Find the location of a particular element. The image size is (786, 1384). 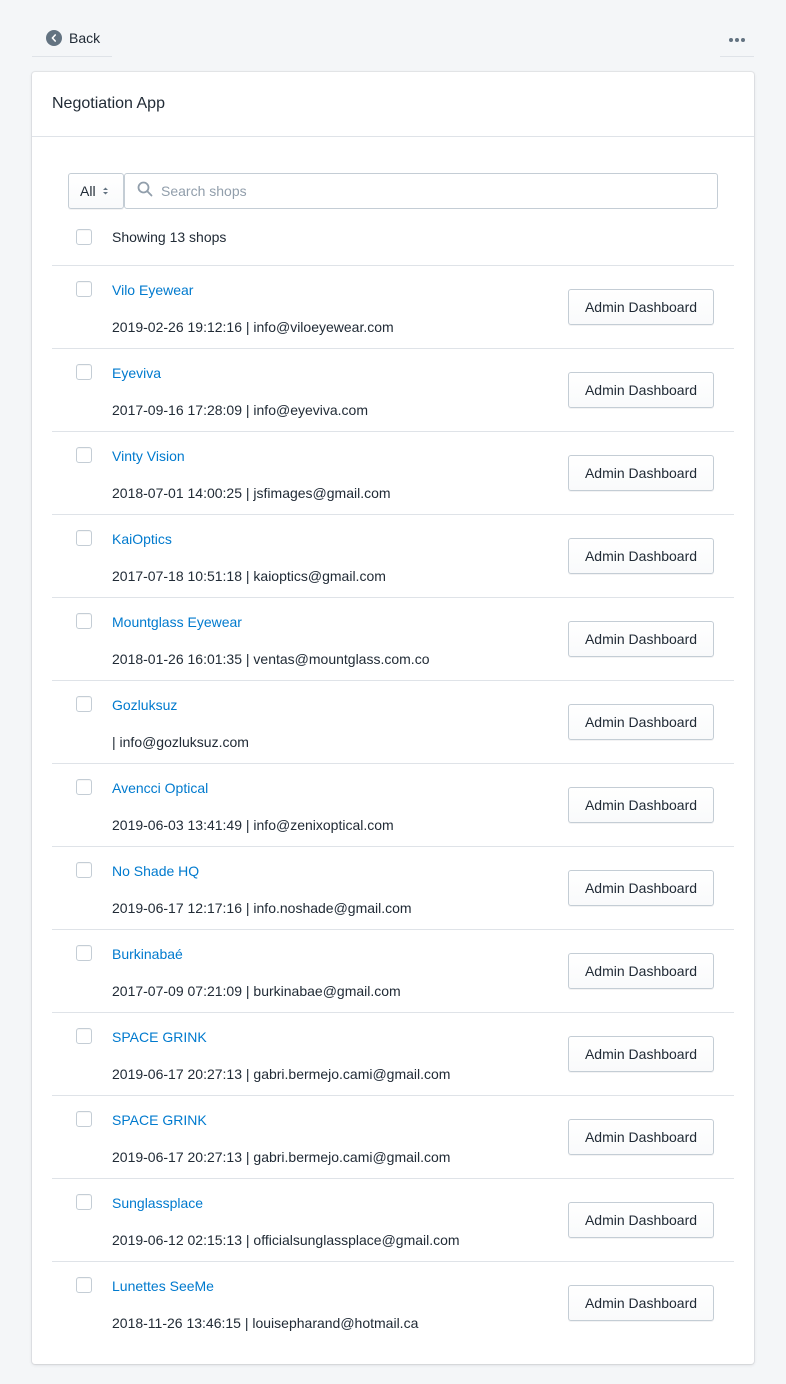

shop-name-link: Eyeviva is located at coordinates (136, 373).